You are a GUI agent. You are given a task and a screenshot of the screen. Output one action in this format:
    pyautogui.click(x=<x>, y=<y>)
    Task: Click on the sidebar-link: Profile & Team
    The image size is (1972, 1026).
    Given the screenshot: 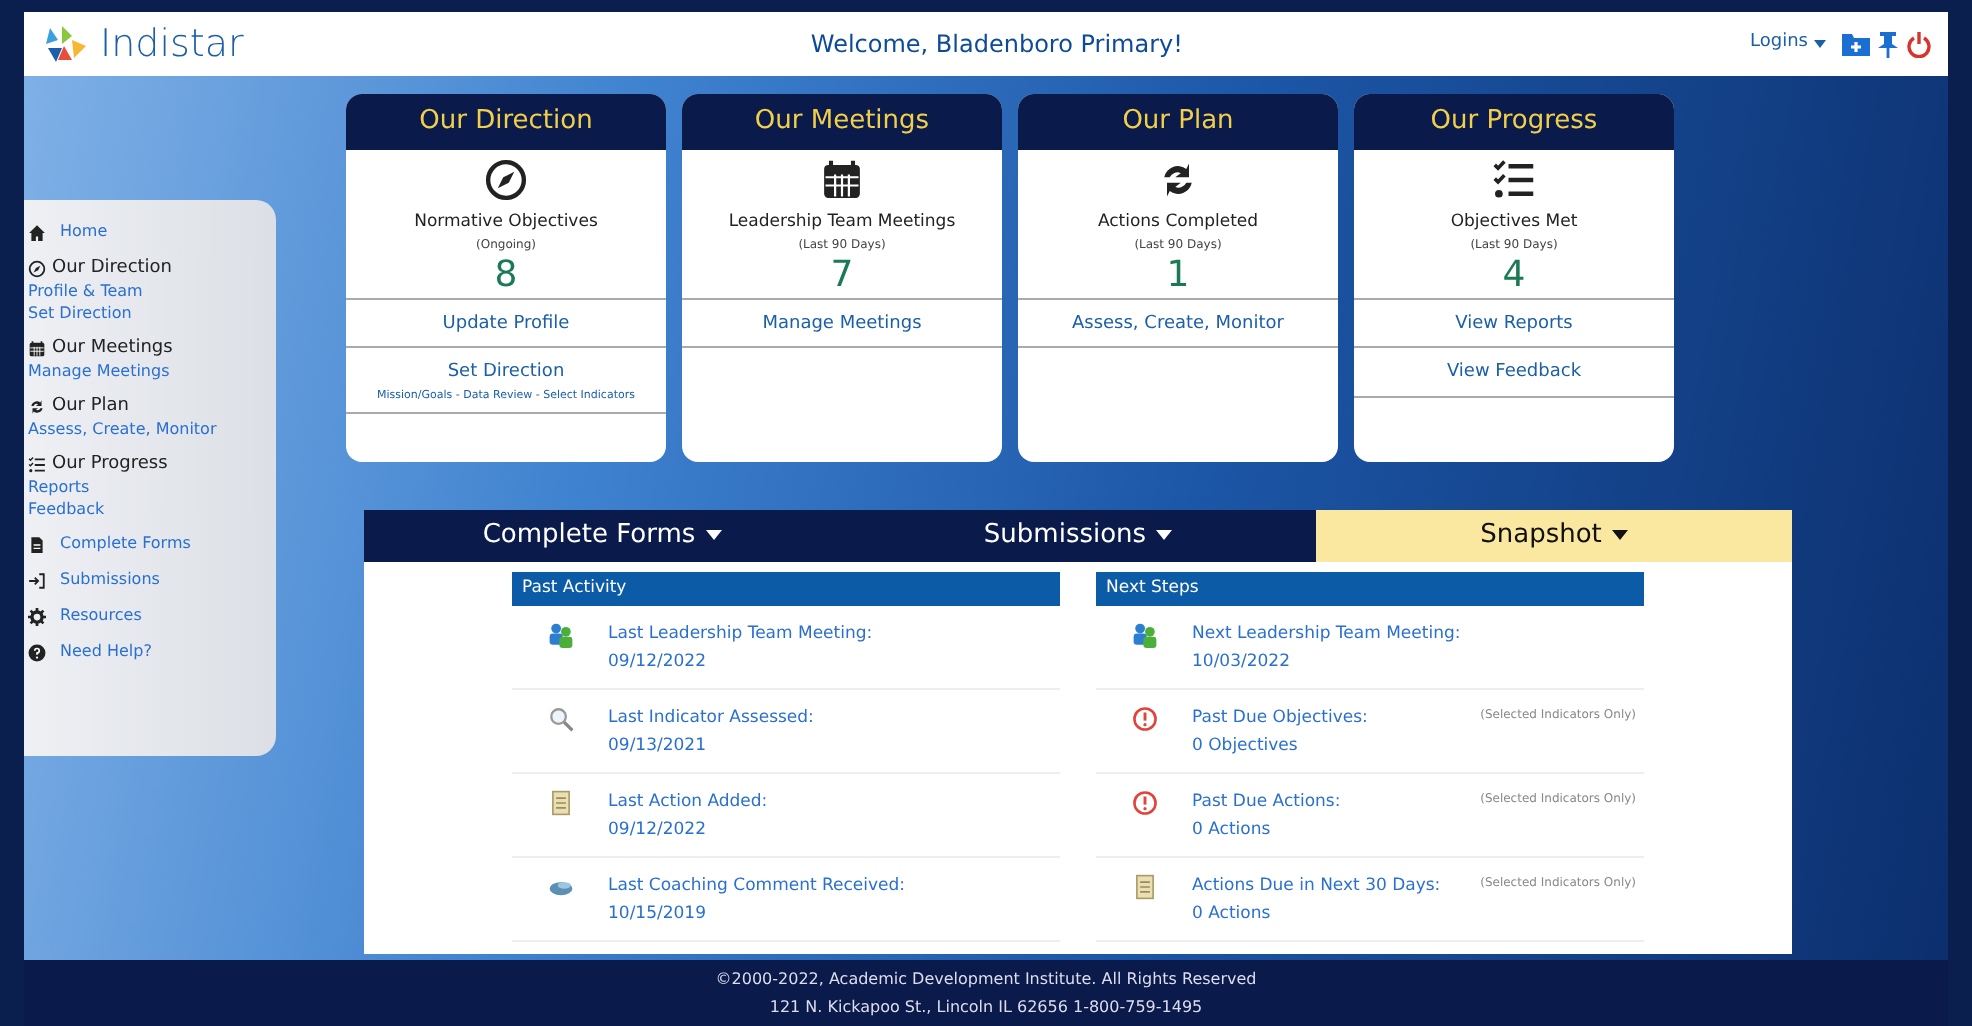 What is the action you would take?
    pyautogui.click(x=152, y=291)
    